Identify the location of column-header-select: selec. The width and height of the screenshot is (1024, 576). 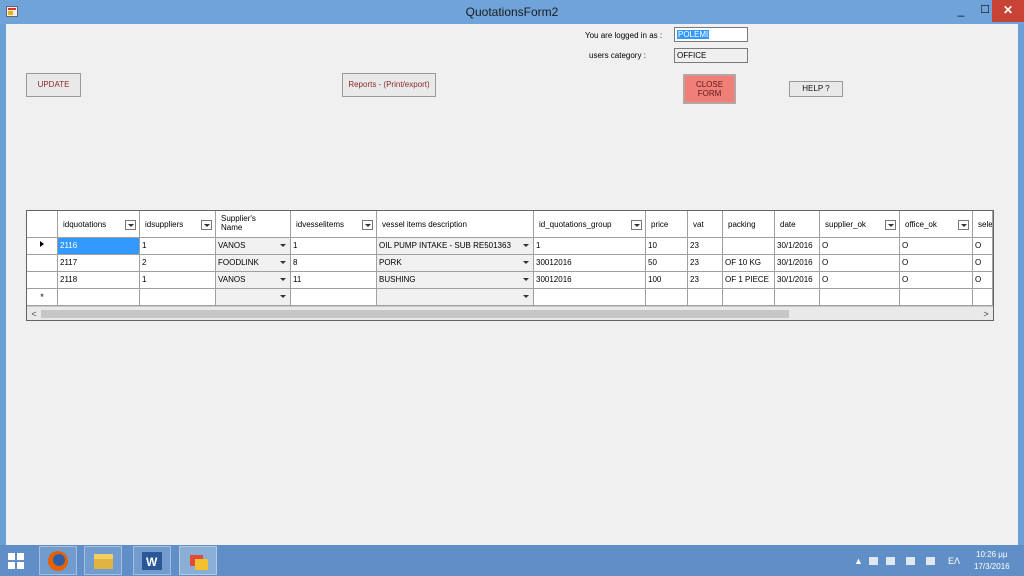
(983, 224).